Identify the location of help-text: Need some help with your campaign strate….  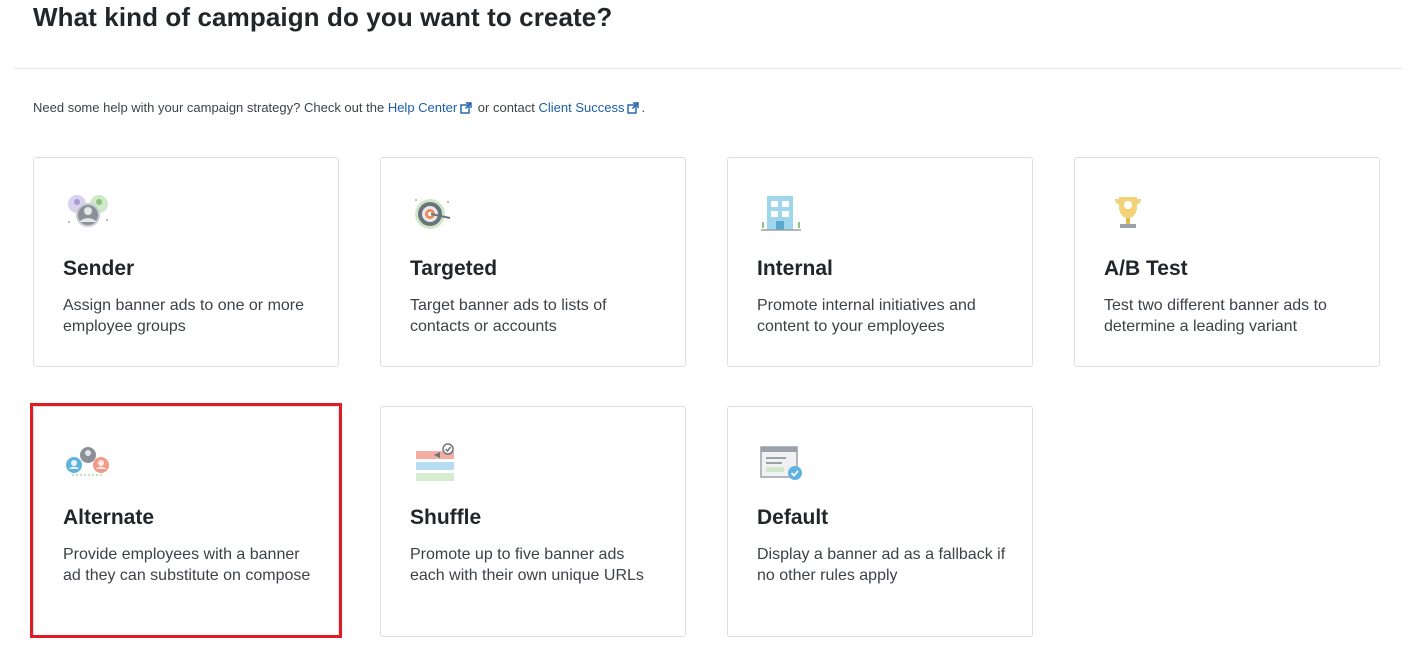
(339, 108).